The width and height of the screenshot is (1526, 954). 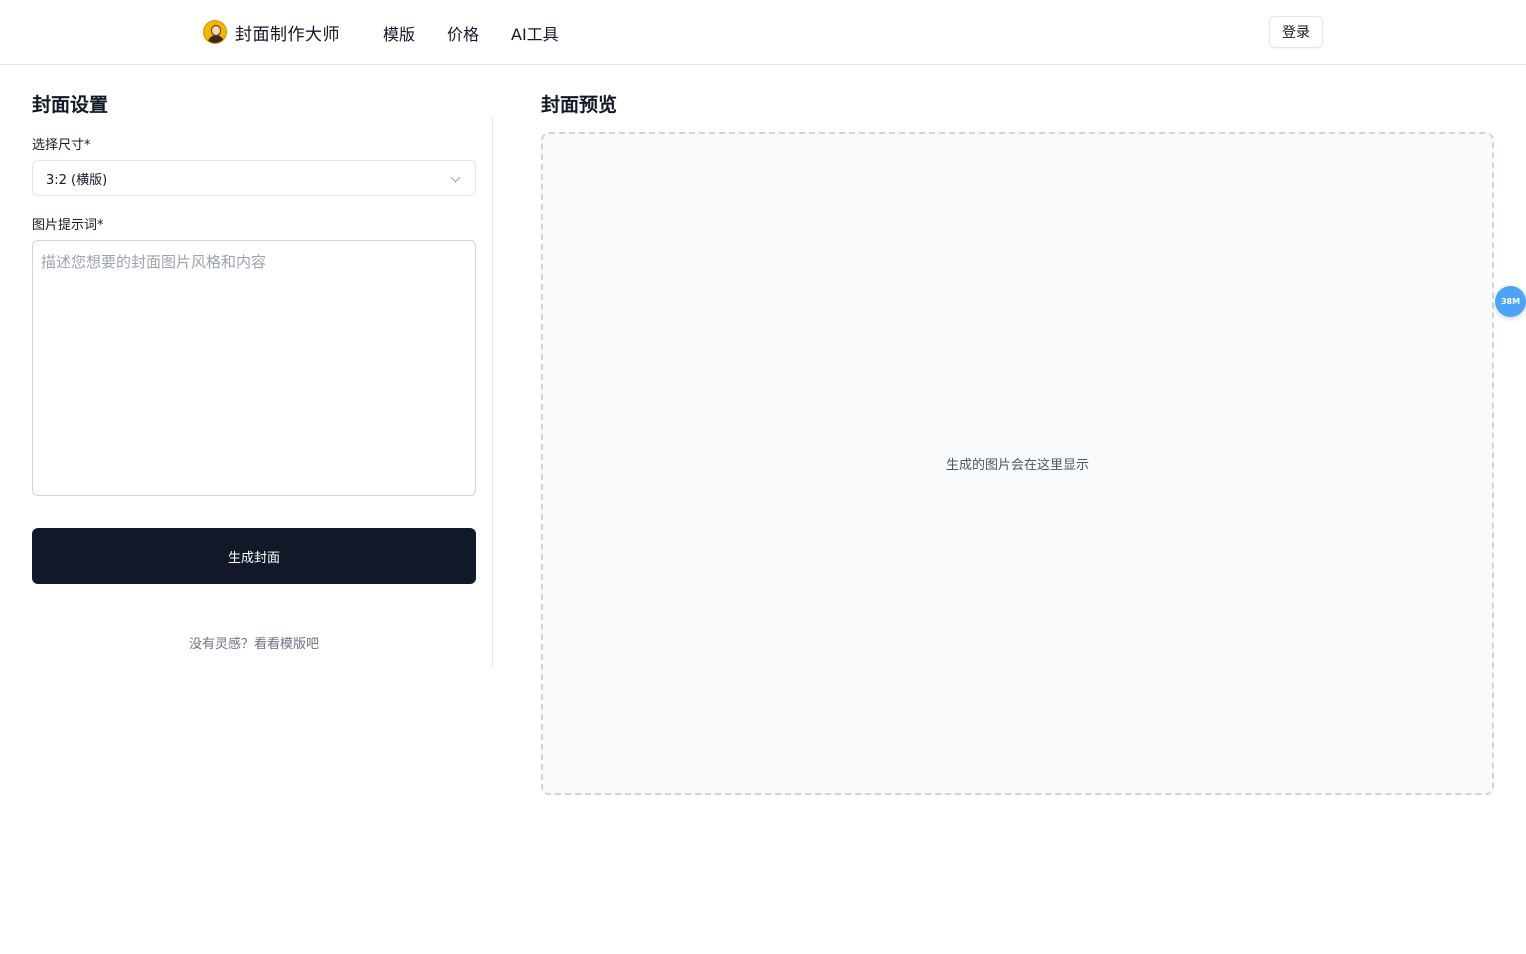 I want to click on logo-face, so click(x=216, y=30).